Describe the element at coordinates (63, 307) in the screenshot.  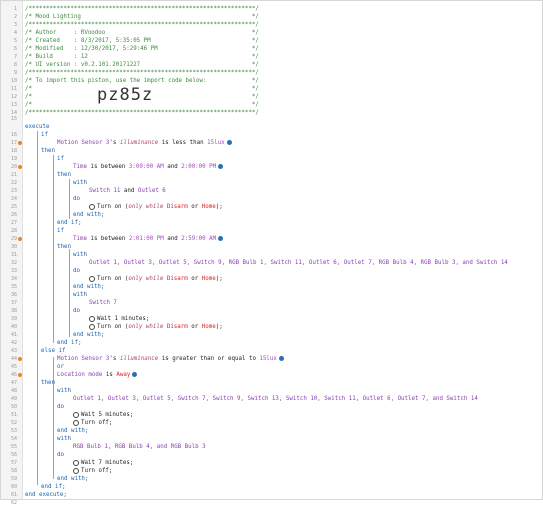
I see `code-line: 38 Switch 7` at that location.